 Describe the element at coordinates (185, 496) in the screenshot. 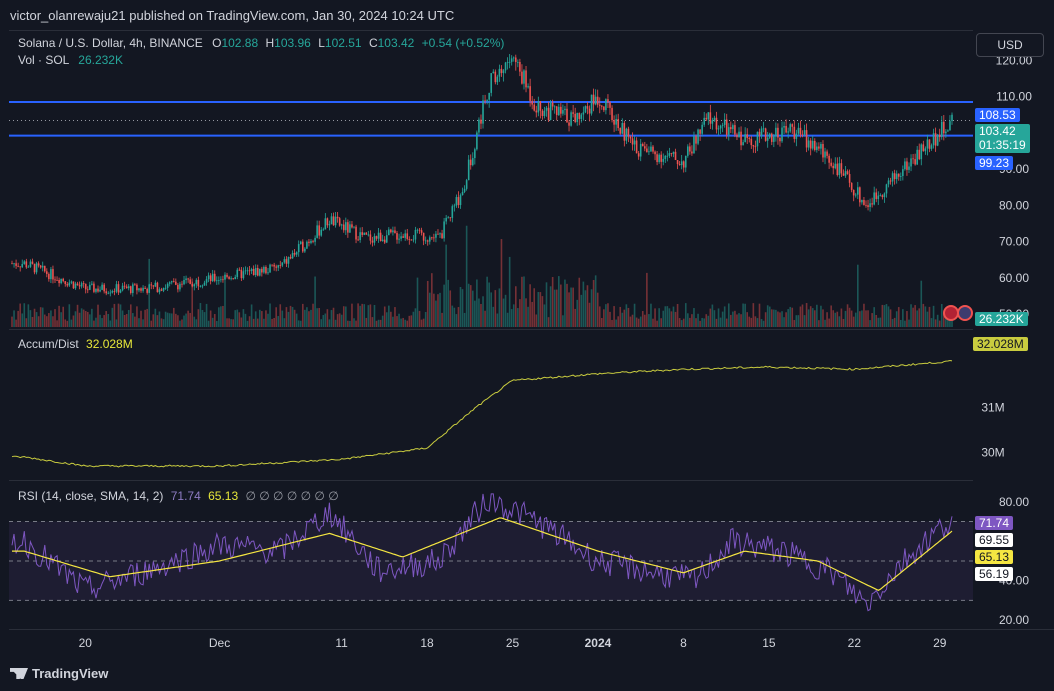

I see `rsi-value: 71.74` at that location.